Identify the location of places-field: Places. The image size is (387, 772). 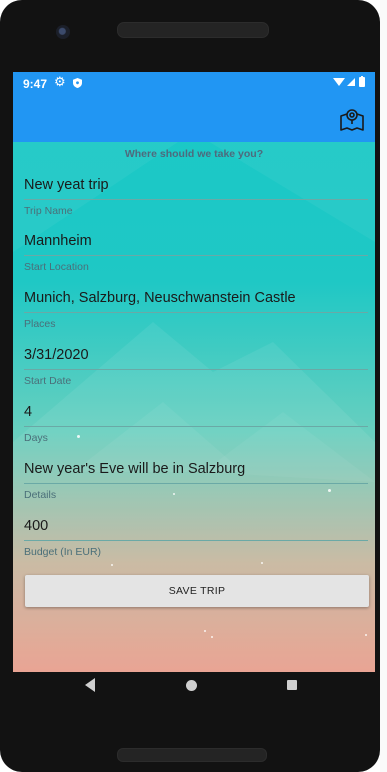
(196, 307).